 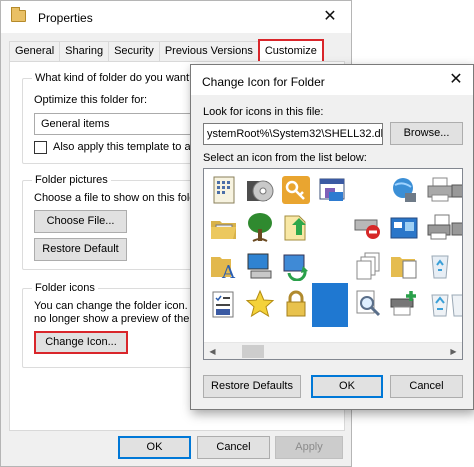 I want to click on tab-general: General, so click(x=35, y=51).